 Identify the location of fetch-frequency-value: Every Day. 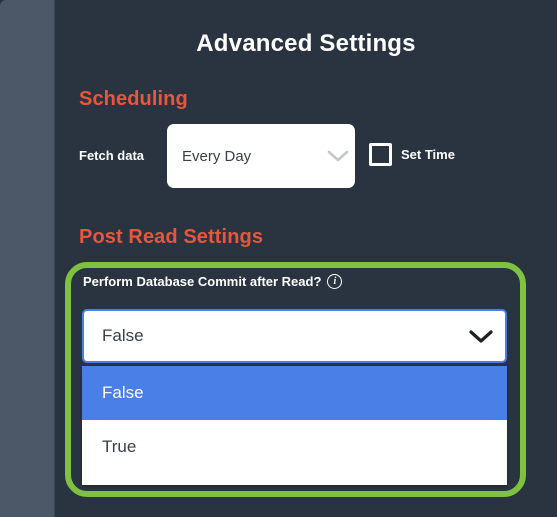
(217, 156).